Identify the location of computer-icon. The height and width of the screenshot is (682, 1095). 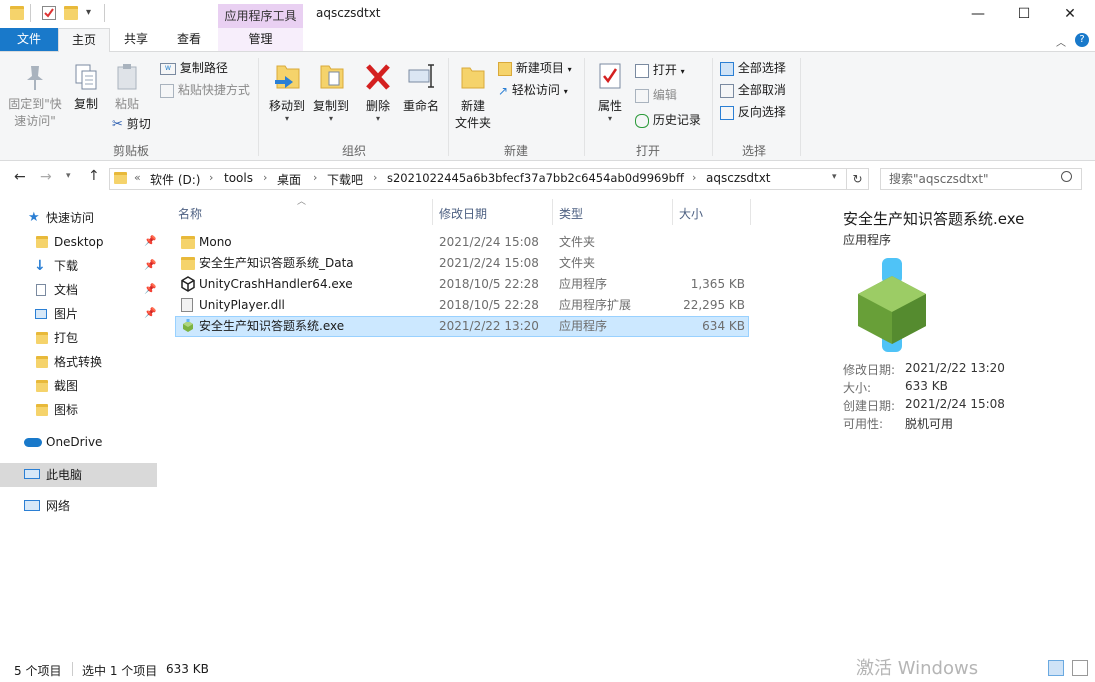
(32, 474).